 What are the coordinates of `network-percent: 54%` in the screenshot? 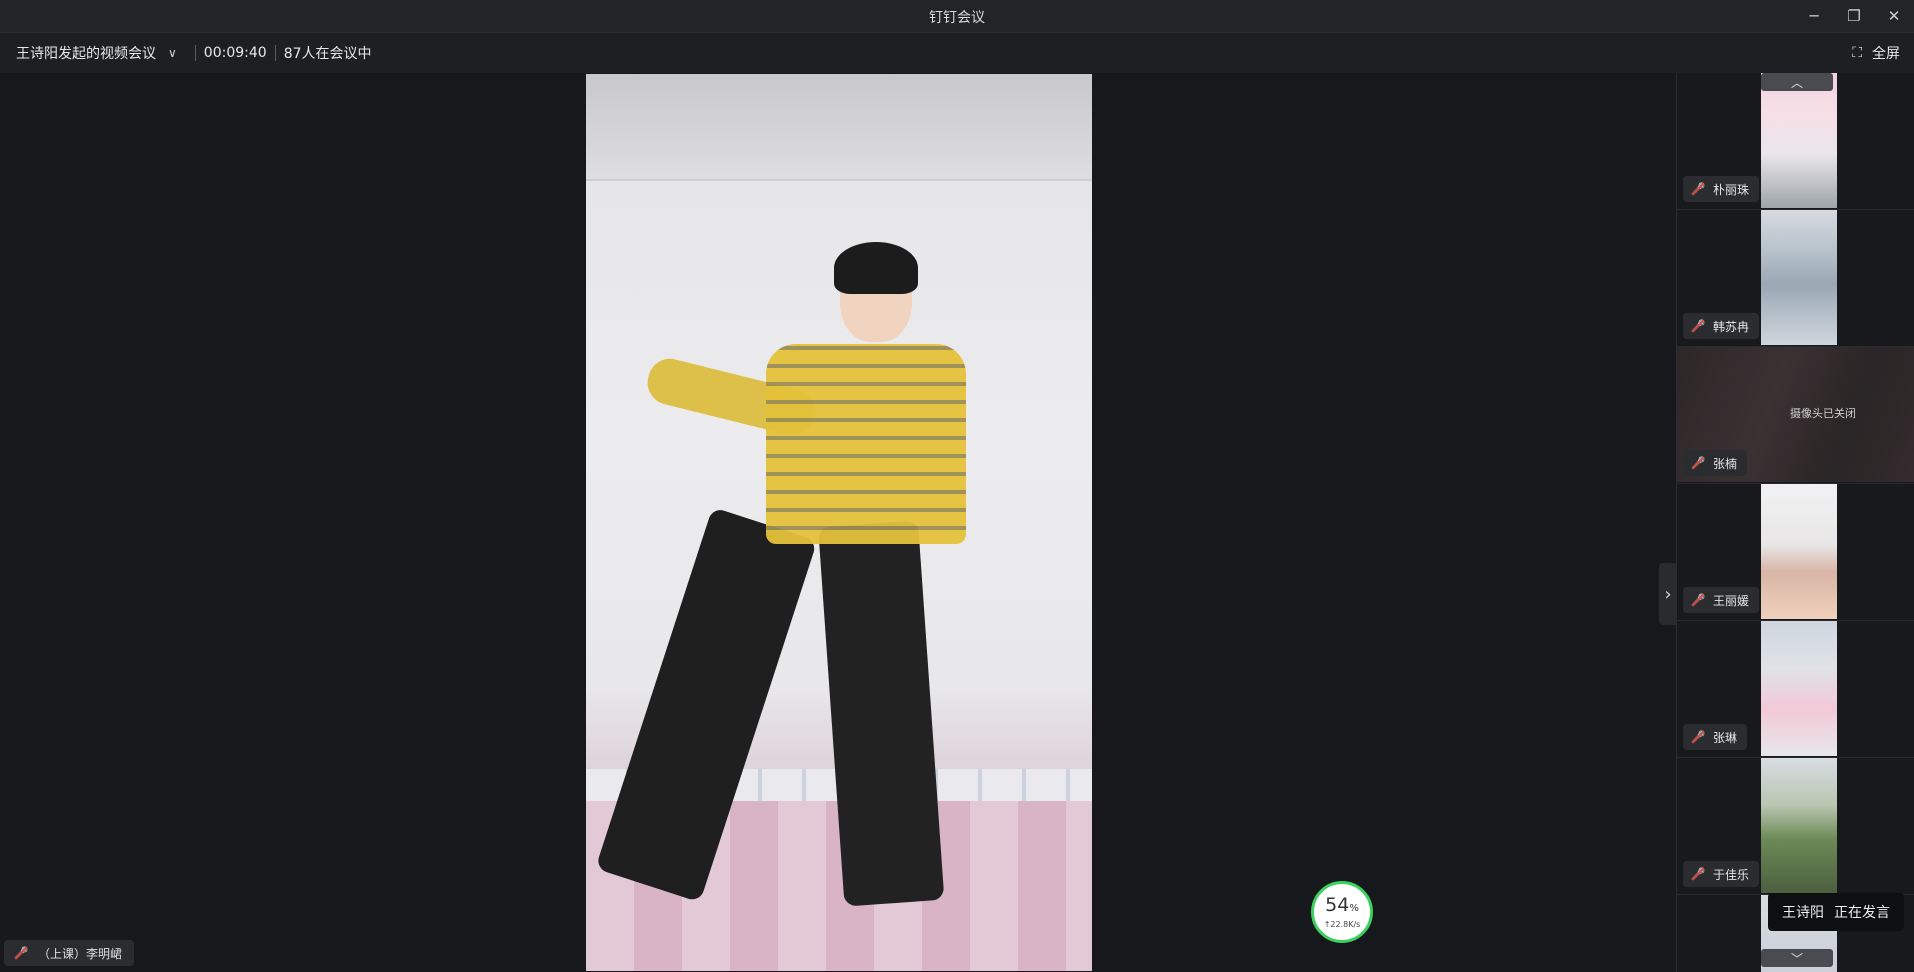 It's located at (1342, 905).